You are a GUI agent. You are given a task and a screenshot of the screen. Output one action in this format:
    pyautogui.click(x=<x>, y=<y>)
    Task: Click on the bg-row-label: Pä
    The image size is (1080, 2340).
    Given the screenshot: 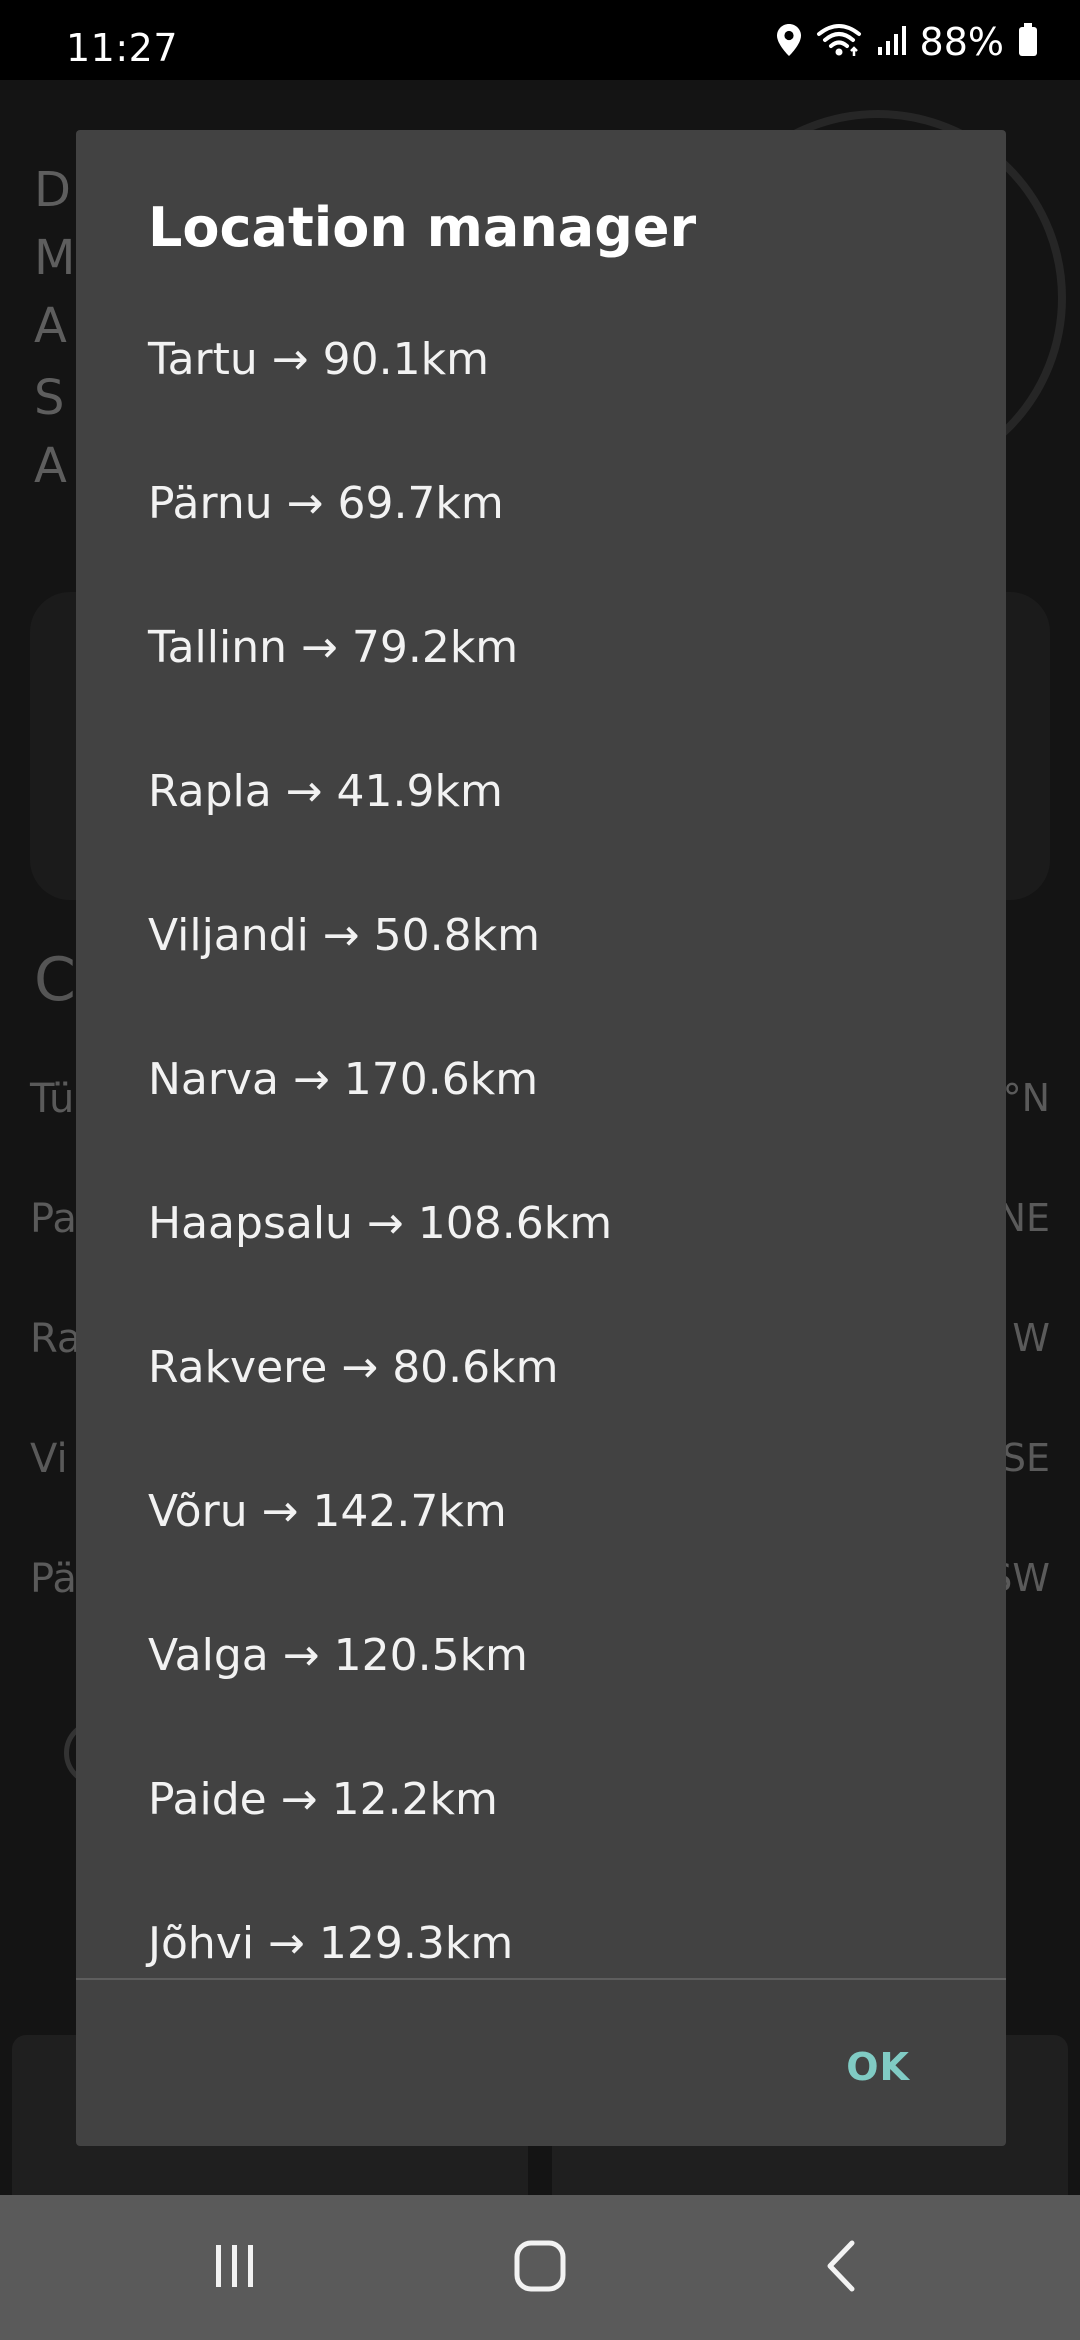 What is the action you would take?
    pyautogui.click(x=53, y=1579)
    